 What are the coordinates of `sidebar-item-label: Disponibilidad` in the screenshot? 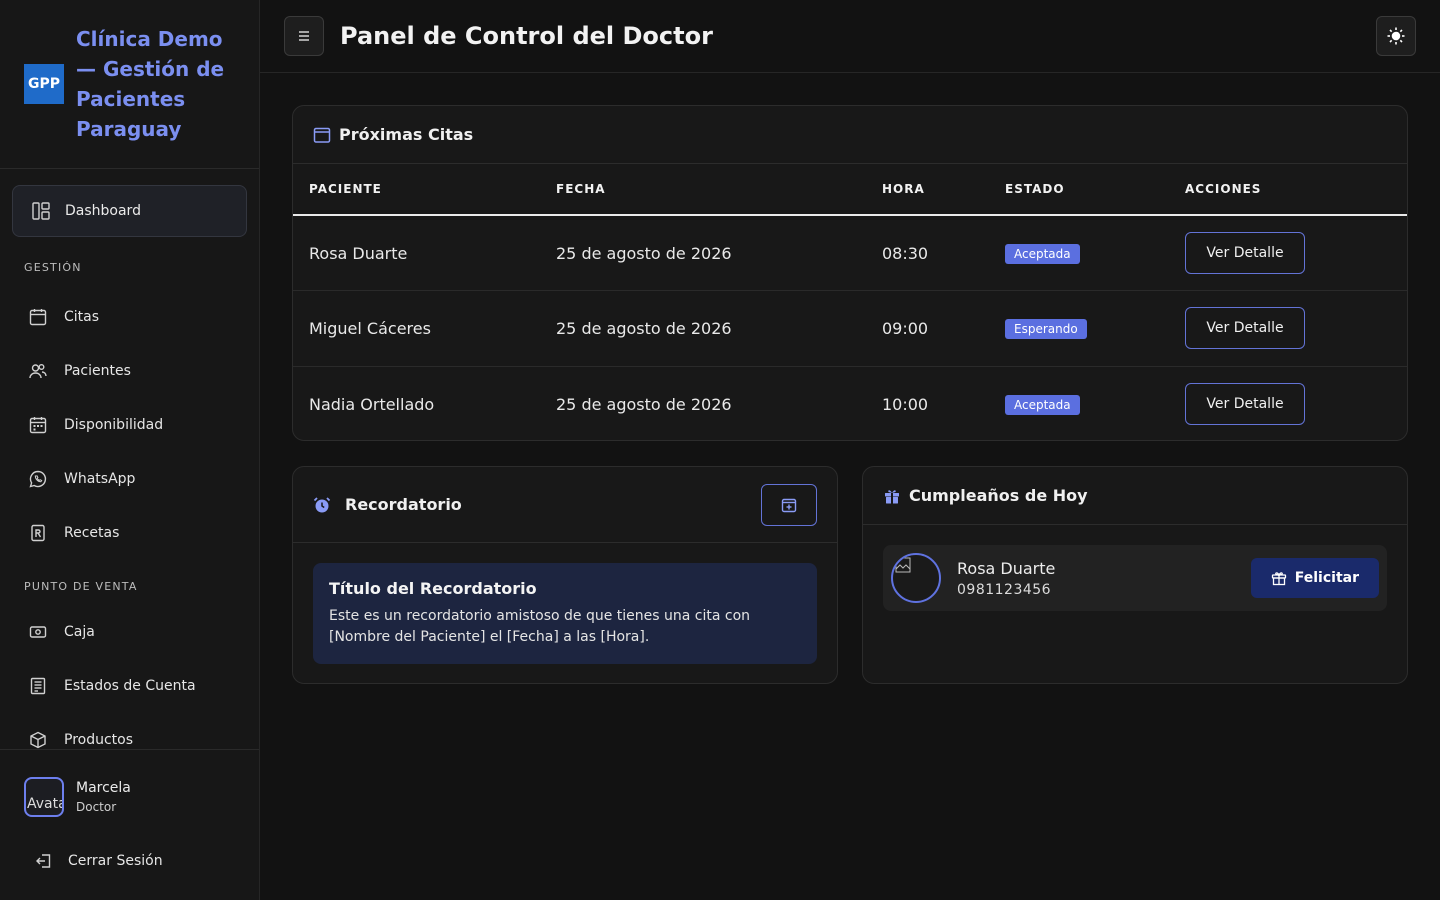 It's located at (114, 425).